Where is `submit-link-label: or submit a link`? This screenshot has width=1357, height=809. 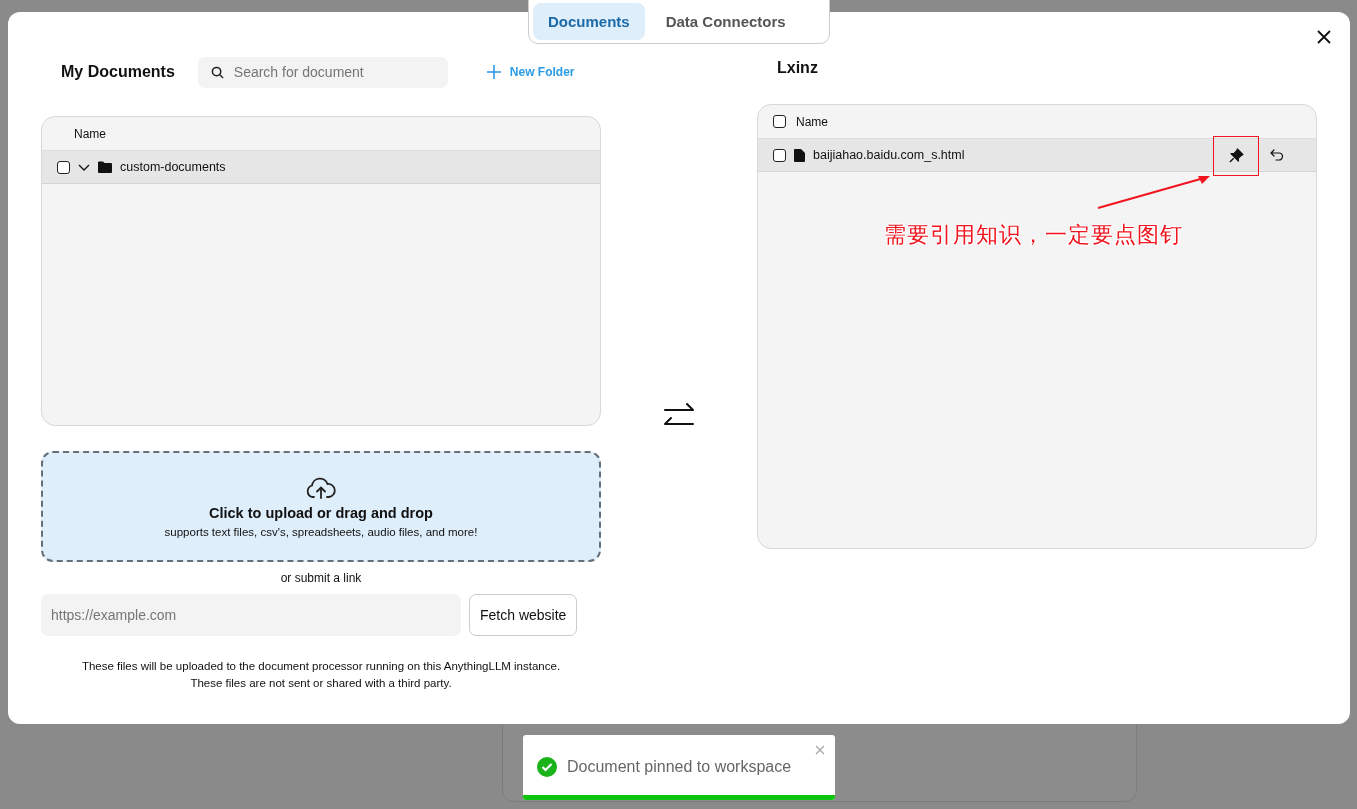
submit-link-label: or submit a link is located at coordinates (321, 578).